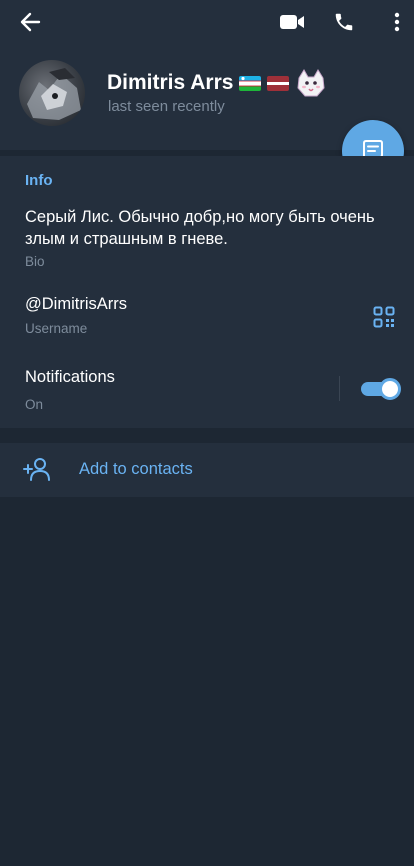 This screenshot has height=866, width=414. Describe the element at coordinates (76, 304) in the screenshot. I see `username-value: @DimitrisArrs` at that location.